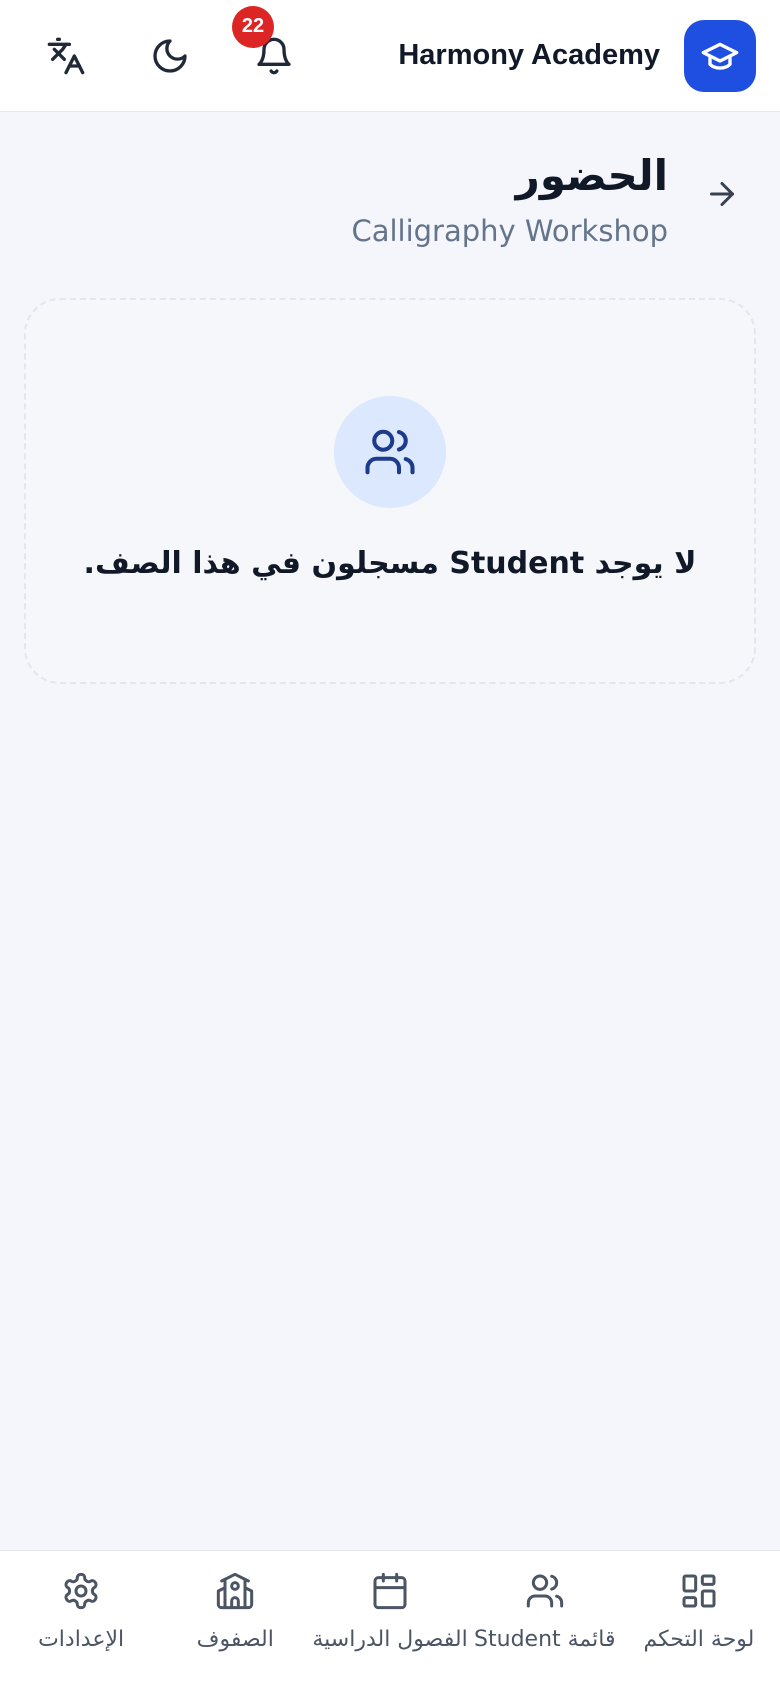 The image size is (780, 1688). I want to click on page-subtitle: Calligraphy Workshop, so click(509, 231).